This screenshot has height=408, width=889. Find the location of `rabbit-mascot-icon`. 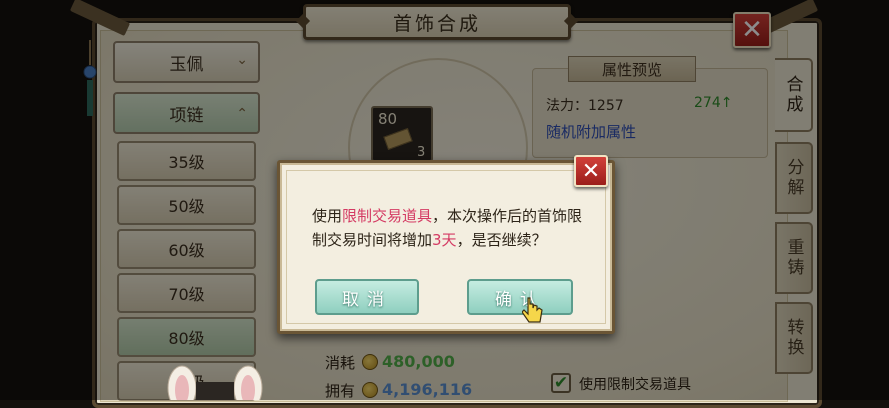

rabbit-mascot-icon is located at coordinates (215, 384).